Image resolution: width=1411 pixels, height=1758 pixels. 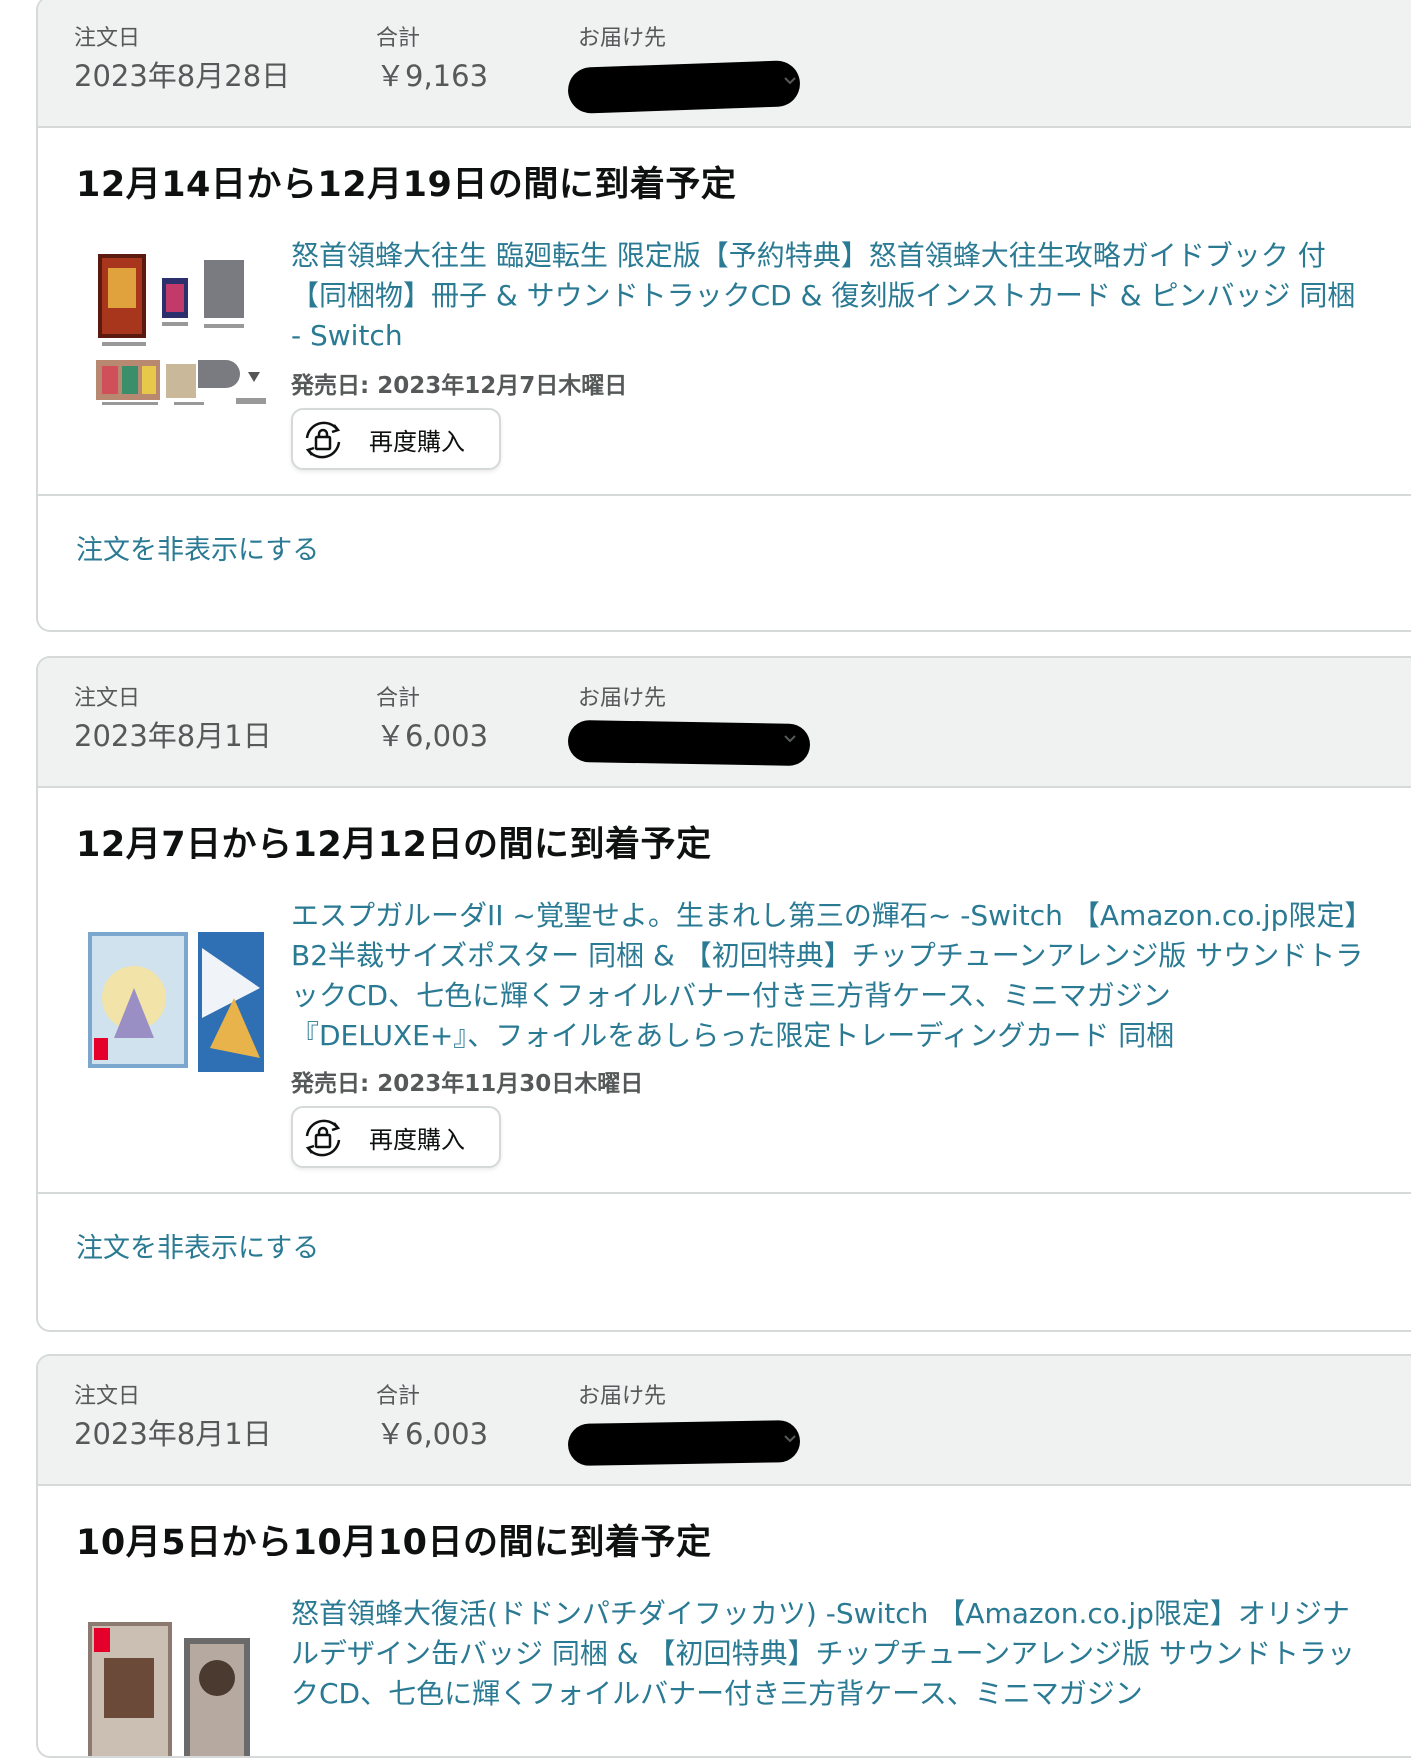 I want to click on arrival-estimate: 12月14日から12月19日の間に到着予定, so click(x=406, y=185).